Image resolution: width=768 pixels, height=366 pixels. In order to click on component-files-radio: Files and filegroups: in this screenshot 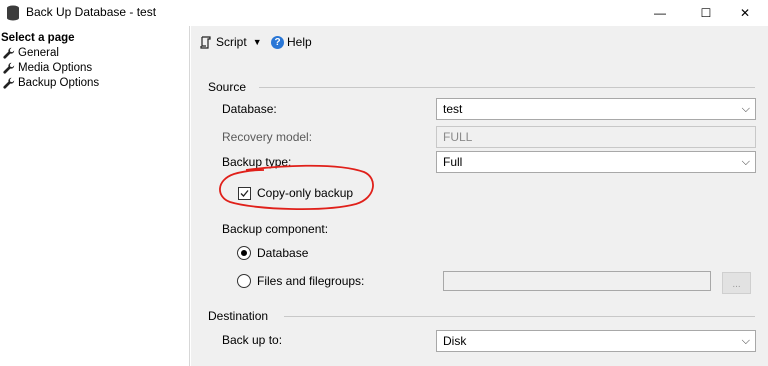, I will do `click(300, 281)`.